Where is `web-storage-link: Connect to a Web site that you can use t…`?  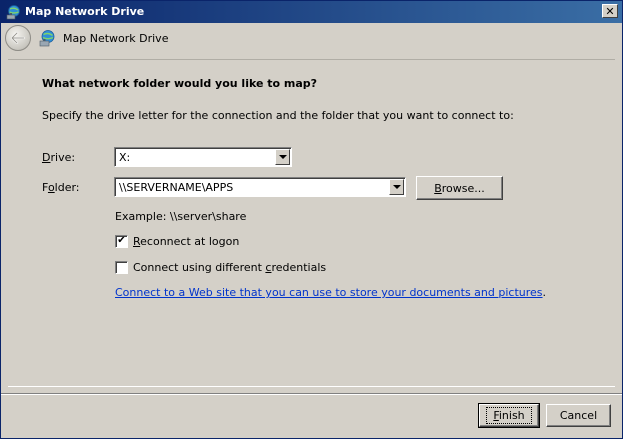
web-storage-link: Connect to a Web site that you can use t… is located at coordinates (329, 292).